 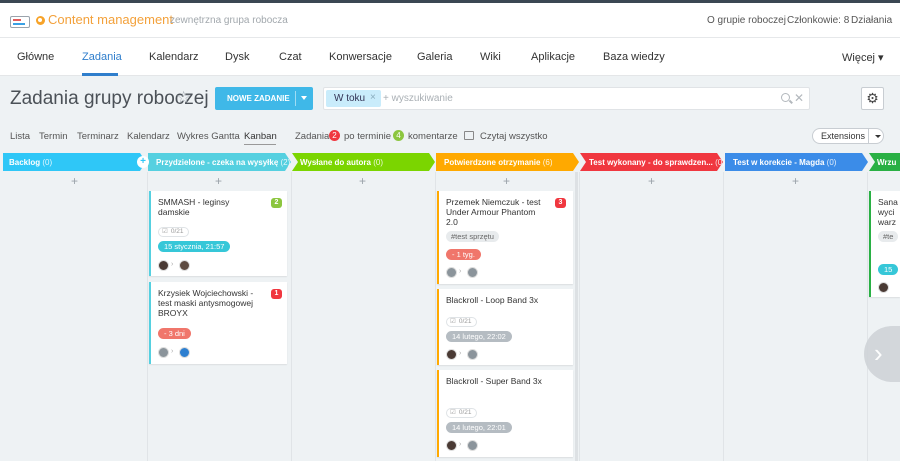 I want to click on filter-chip-label: W toku, so click(x=350, y=98).